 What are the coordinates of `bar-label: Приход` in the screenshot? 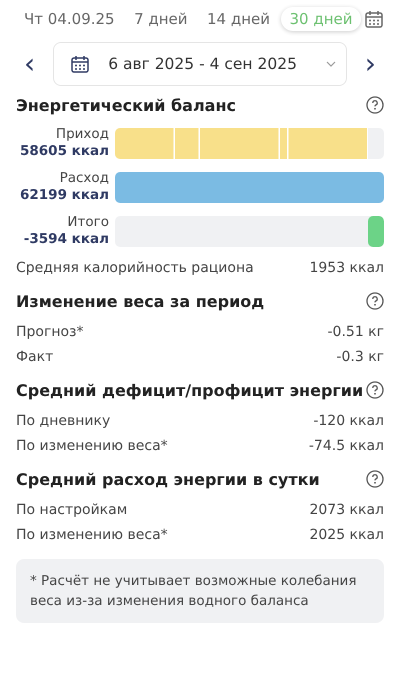 It's located at (82, 134).